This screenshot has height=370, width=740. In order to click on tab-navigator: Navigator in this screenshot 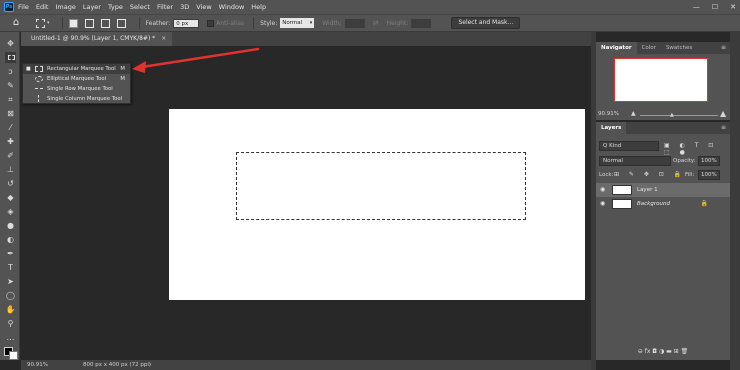, I will do `click(616, 48)`.